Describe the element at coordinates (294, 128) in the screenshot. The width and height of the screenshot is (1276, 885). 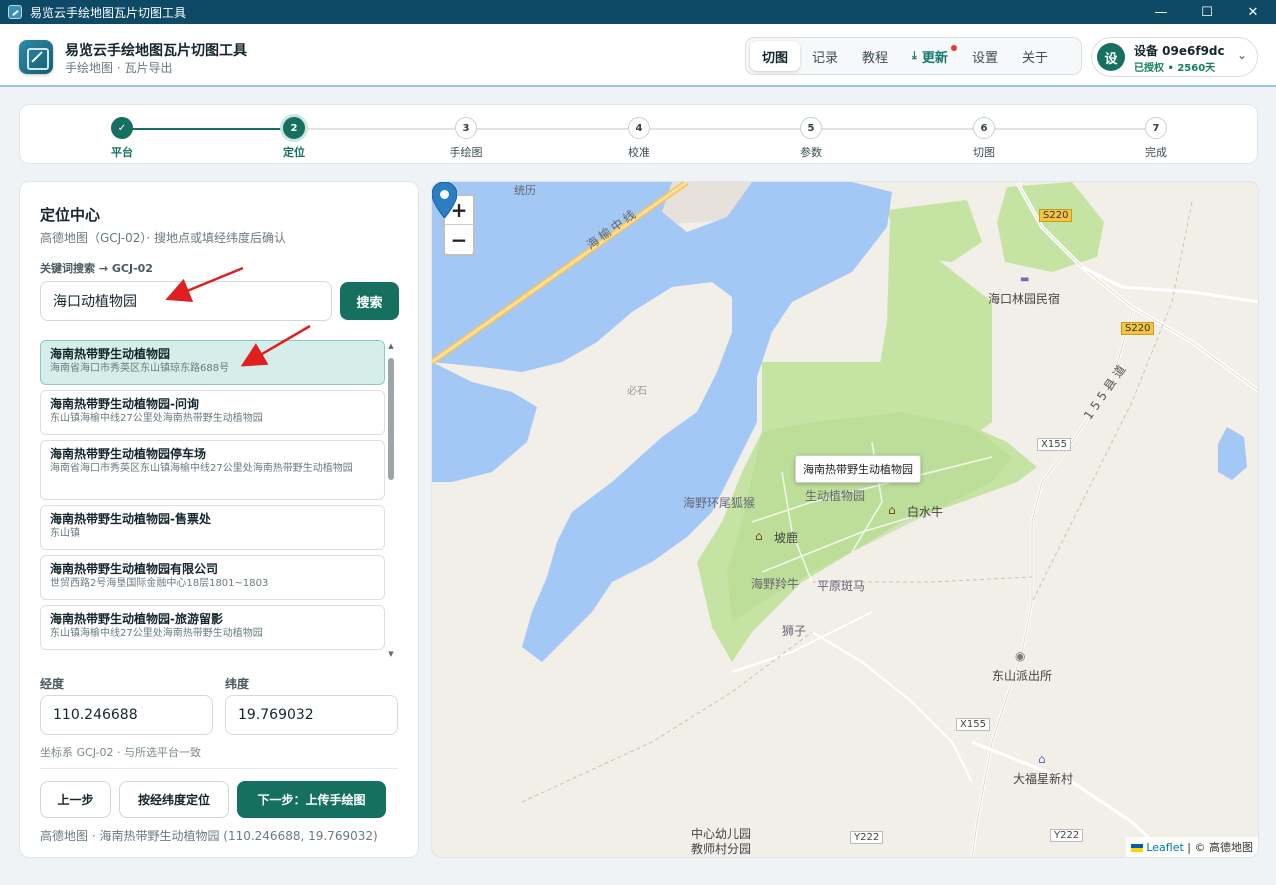
I see `step-number: 2` at that location.